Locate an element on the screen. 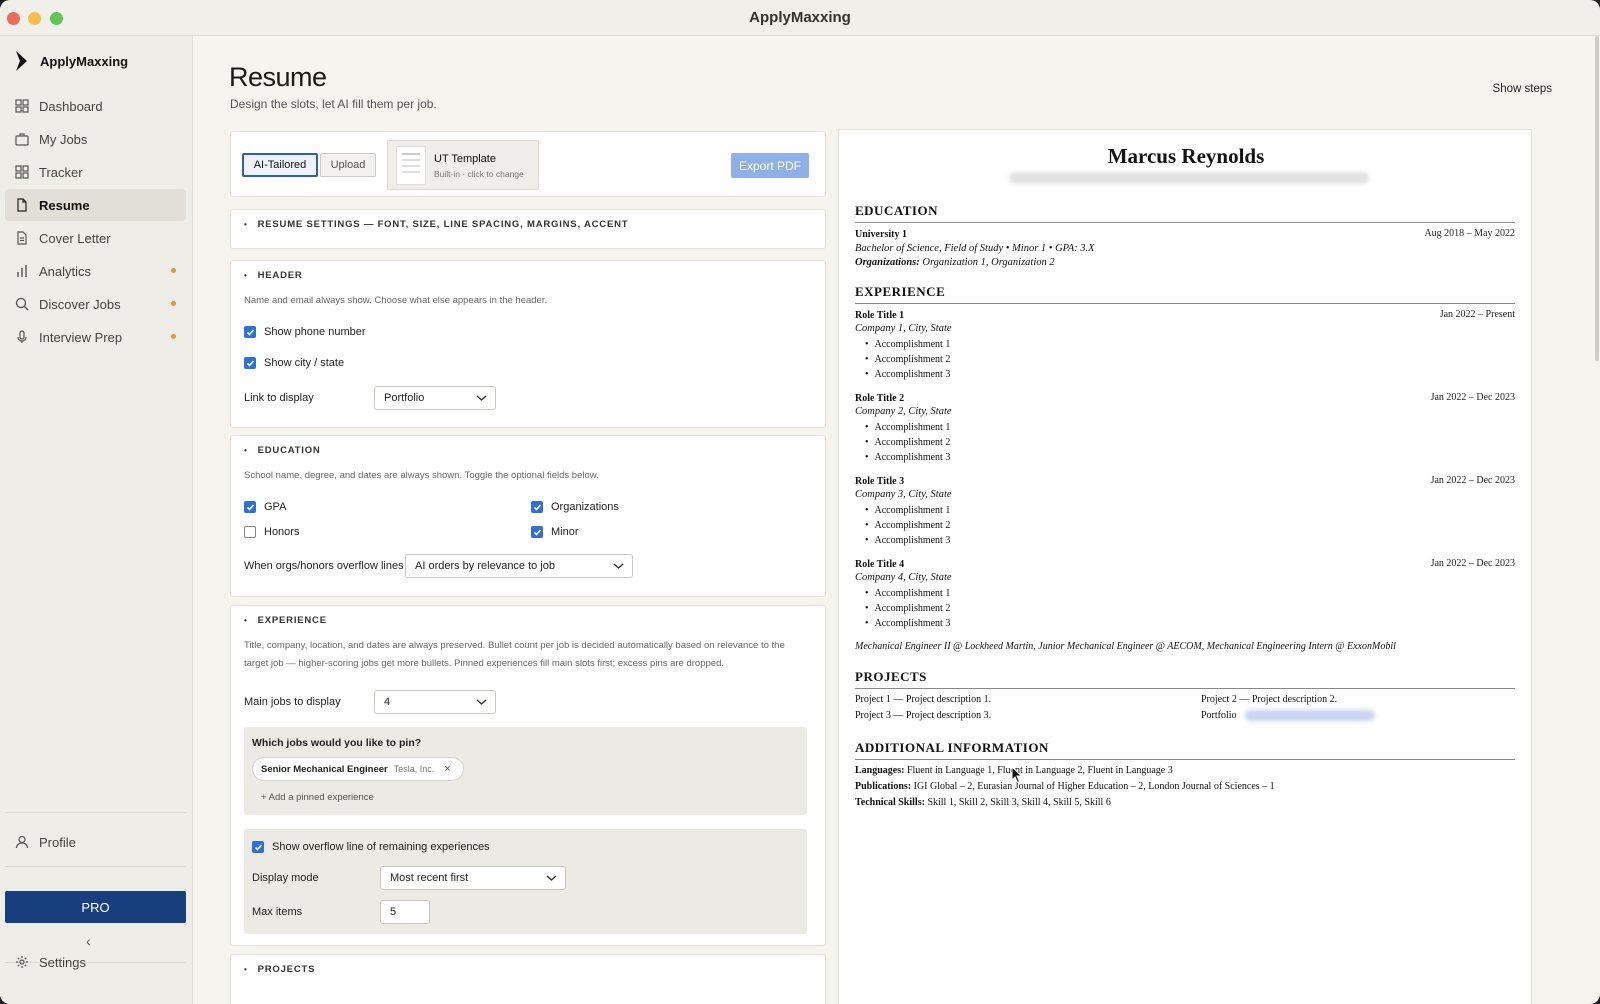  sidebar-item-label: Resume is located at coordinates (64, 205).